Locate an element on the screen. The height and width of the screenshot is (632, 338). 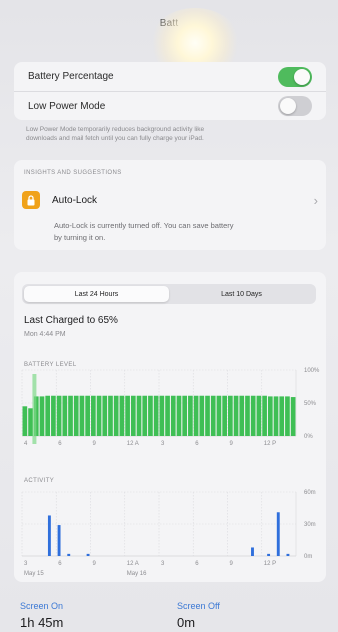
y-tick-label: 30m is located at coordinates (310, 525).